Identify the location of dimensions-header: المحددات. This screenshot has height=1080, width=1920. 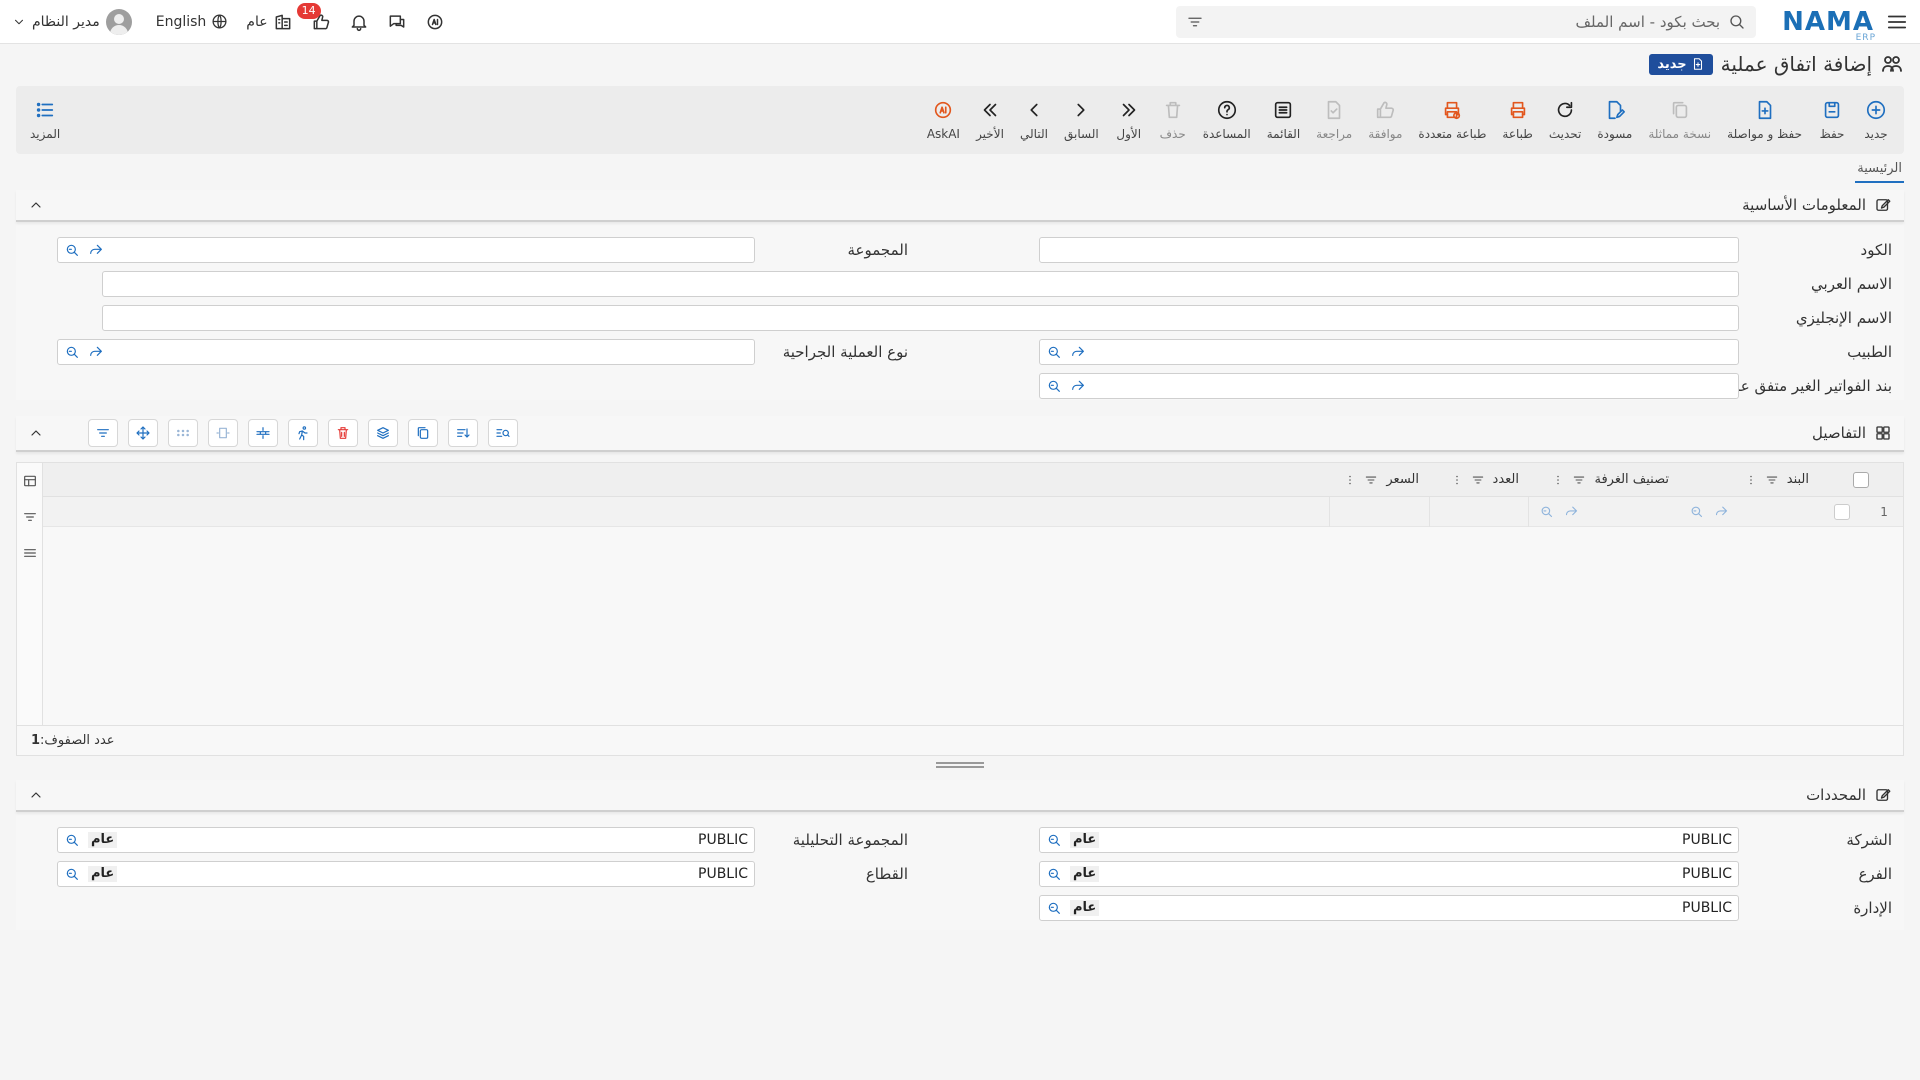
(960, 796).